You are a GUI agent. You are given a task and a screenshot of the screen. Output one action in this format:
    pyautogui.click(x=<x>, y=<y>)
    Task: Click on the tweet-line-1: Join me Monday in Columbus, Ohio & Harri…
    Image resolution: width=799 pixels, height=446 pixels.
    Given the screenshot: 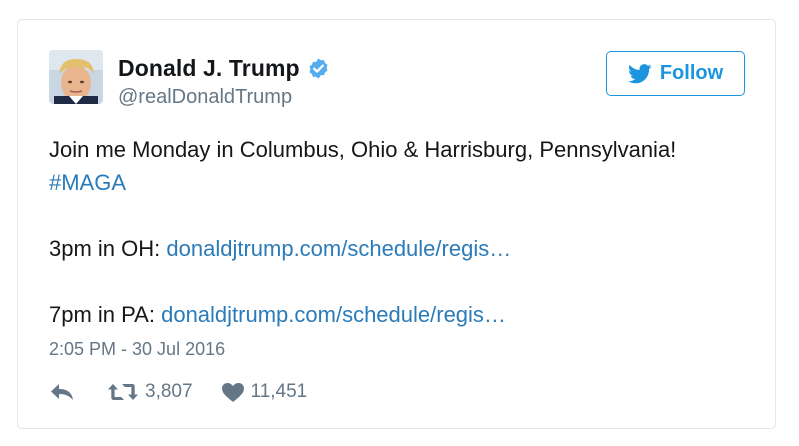 What is the action you would take?
    pyautogui.click(x=363, y=149)
    